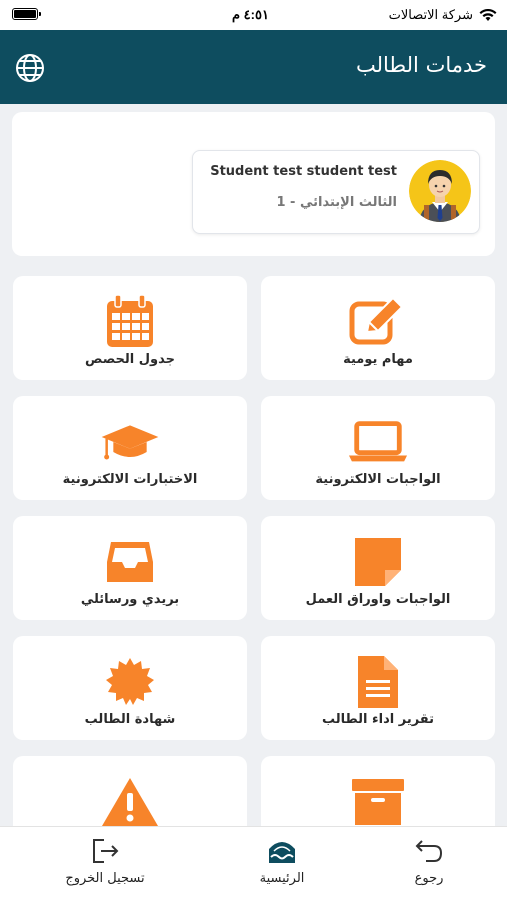  Describe the element at coordinates (253, 67) in the screenshot. I see `app-header: خدمات الطالب` at that location.